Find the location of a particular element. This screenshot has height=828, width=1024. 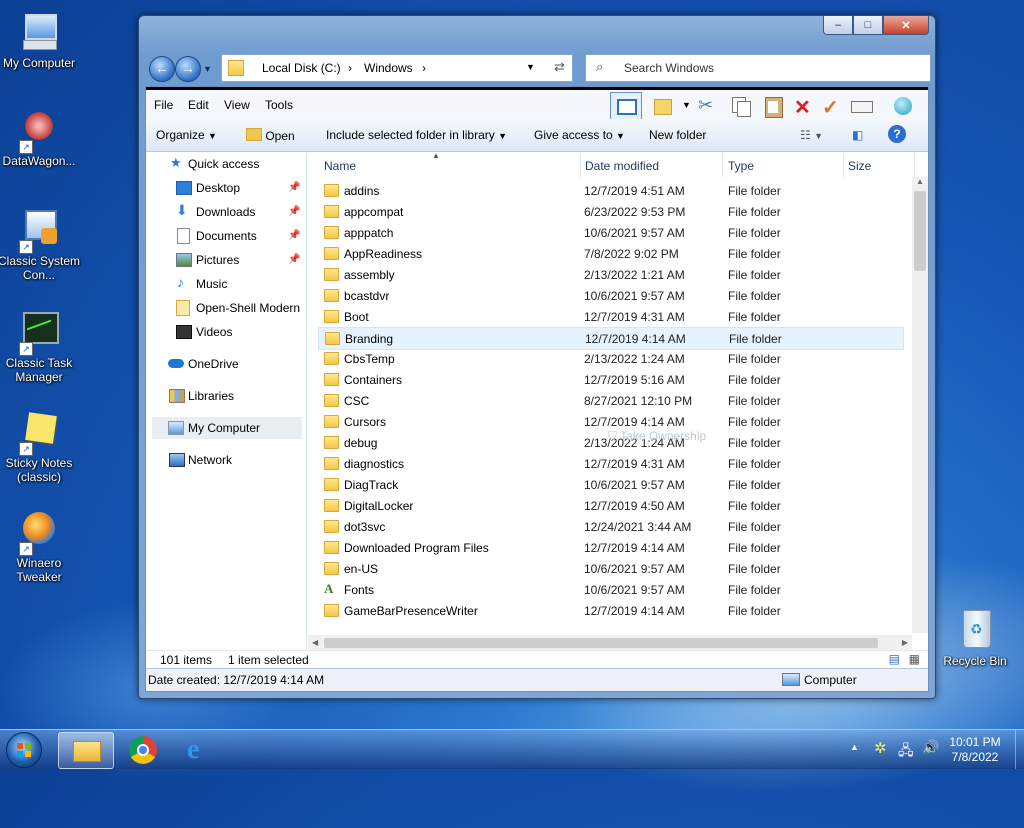

view-options-icon: ☷ ▼ is located at coordinates (811, 135).